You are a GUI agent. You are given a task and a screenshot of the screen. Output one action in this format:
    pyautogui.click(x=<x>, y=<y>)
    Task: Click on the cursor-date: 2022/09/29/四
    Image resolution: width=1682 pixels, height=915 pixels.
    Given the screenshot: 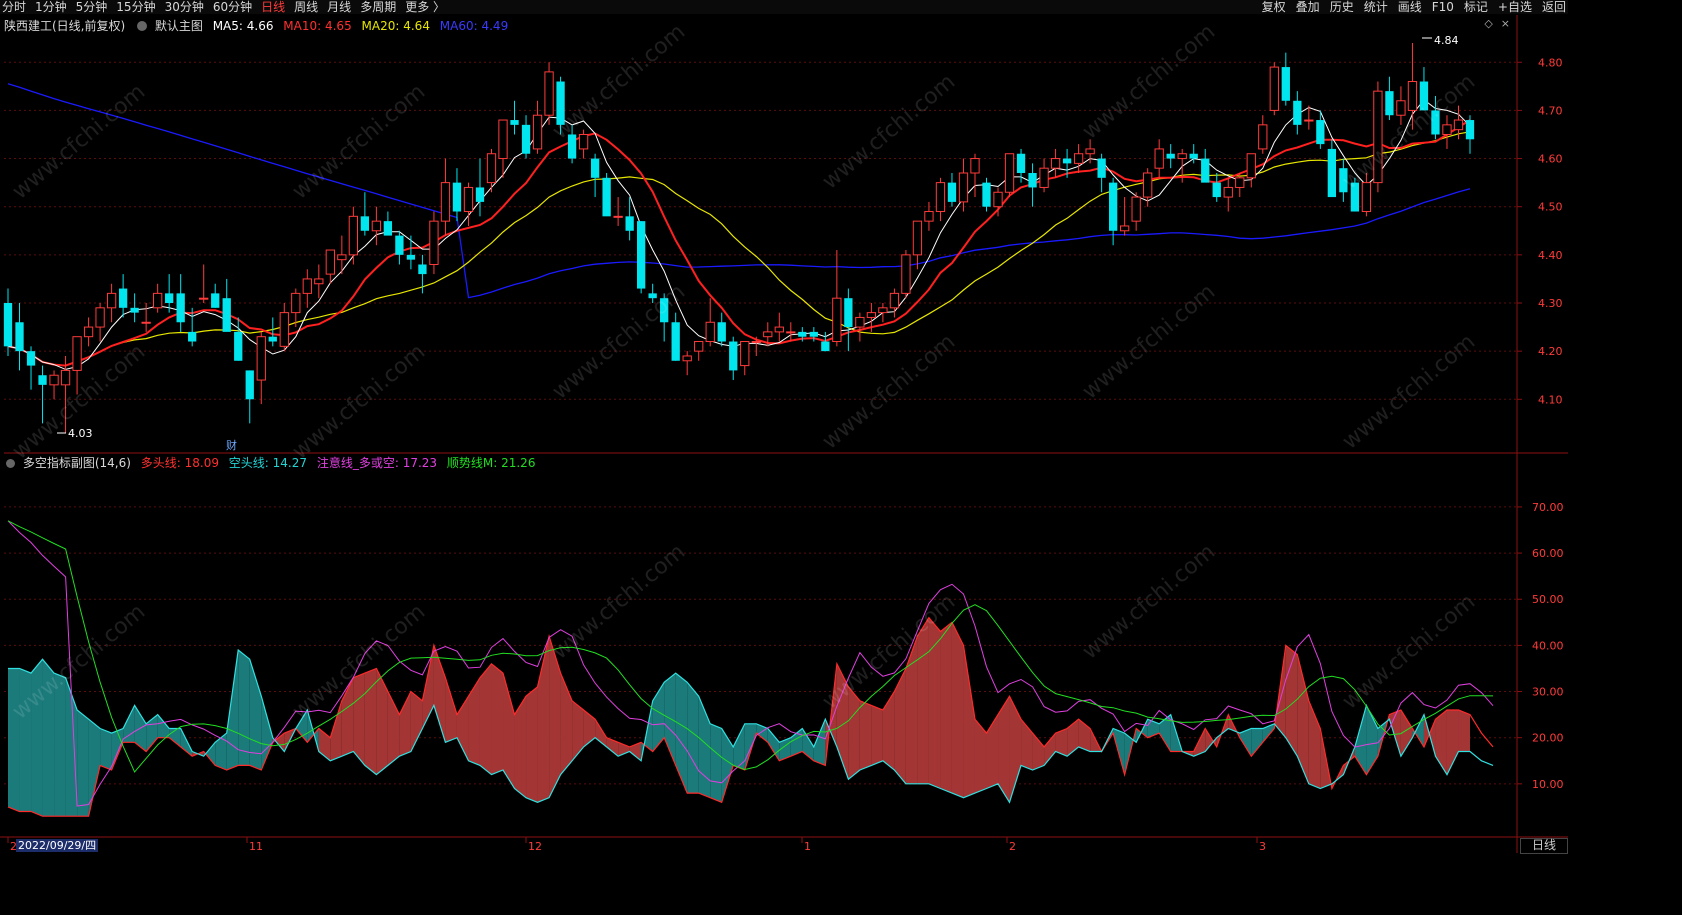 What is the action you would take?
    pyautogui.click(x=57, y=845)
    